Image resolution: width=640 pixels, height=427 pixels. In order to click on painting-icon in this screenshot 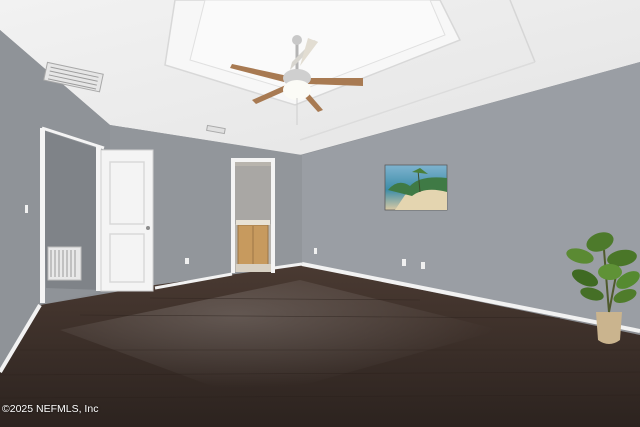, I will do `click(416, 187)`.